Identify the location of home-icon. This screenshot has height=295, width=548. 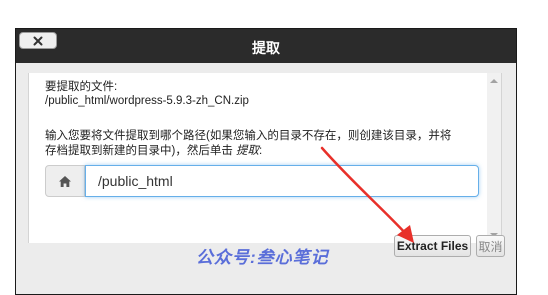
(65, 181).